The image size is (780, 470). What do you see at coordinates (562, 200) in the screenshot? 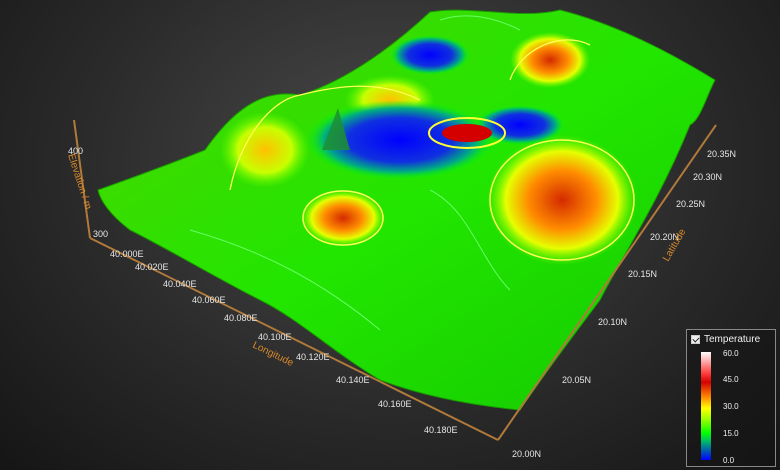
I see `hot-spot-east` at bounding box center [562, 200].